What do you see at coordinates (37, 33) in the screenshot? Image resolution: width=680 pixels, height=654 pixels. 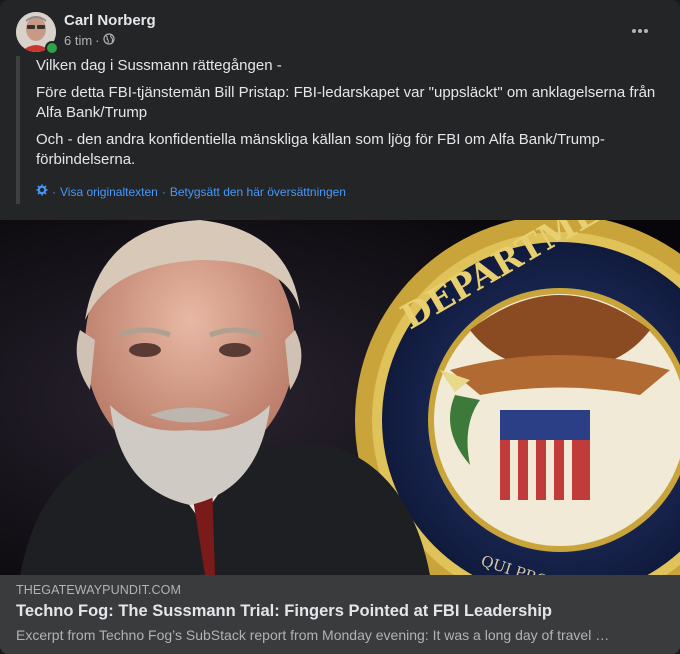 I see `avatar` at bounding box center [37, 33].